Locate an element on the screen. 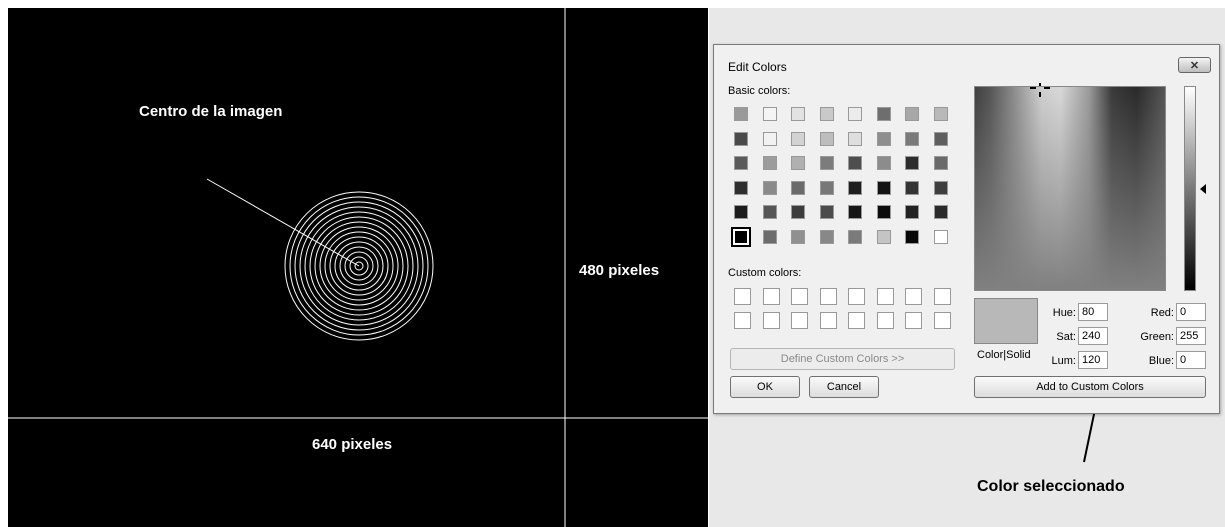 The width and height of the screenshot is (1225, 527). width-label: 640 pixeles is located at coordinates (352, 444).